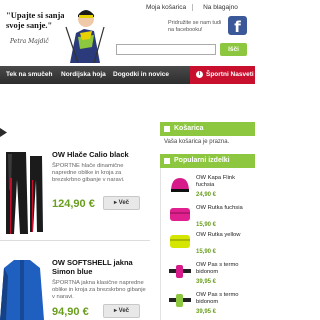  I want to click on popular-header-marker, so click(167, 161).